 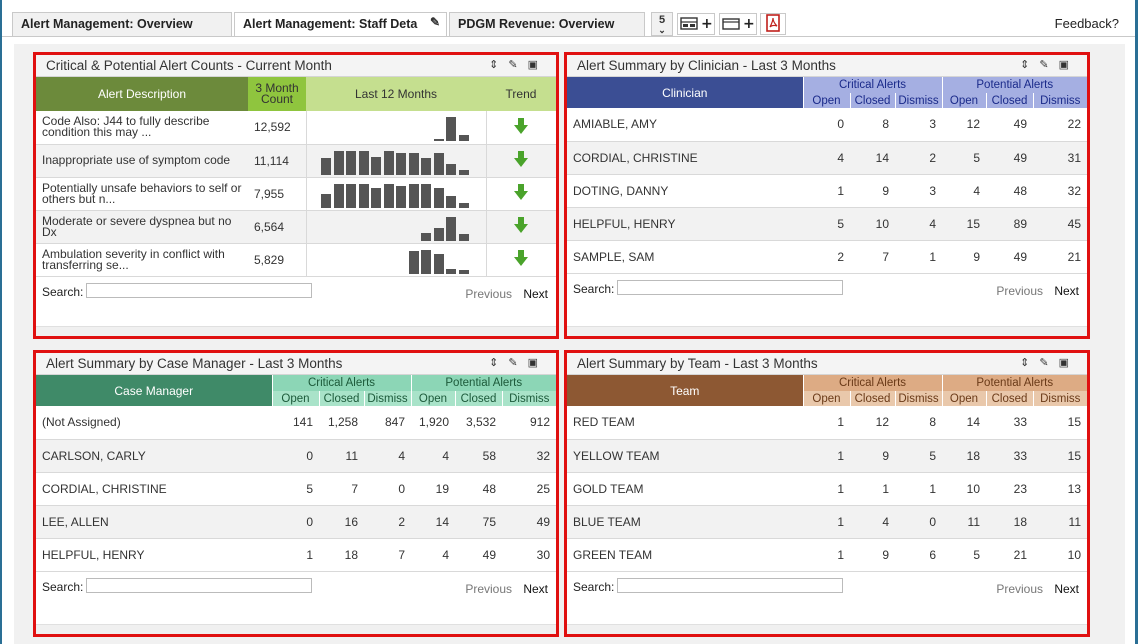 What do you see at coordinates (918, 191) in the screenshot?
I see `row-value: 3` at bounding box center [918, 191].